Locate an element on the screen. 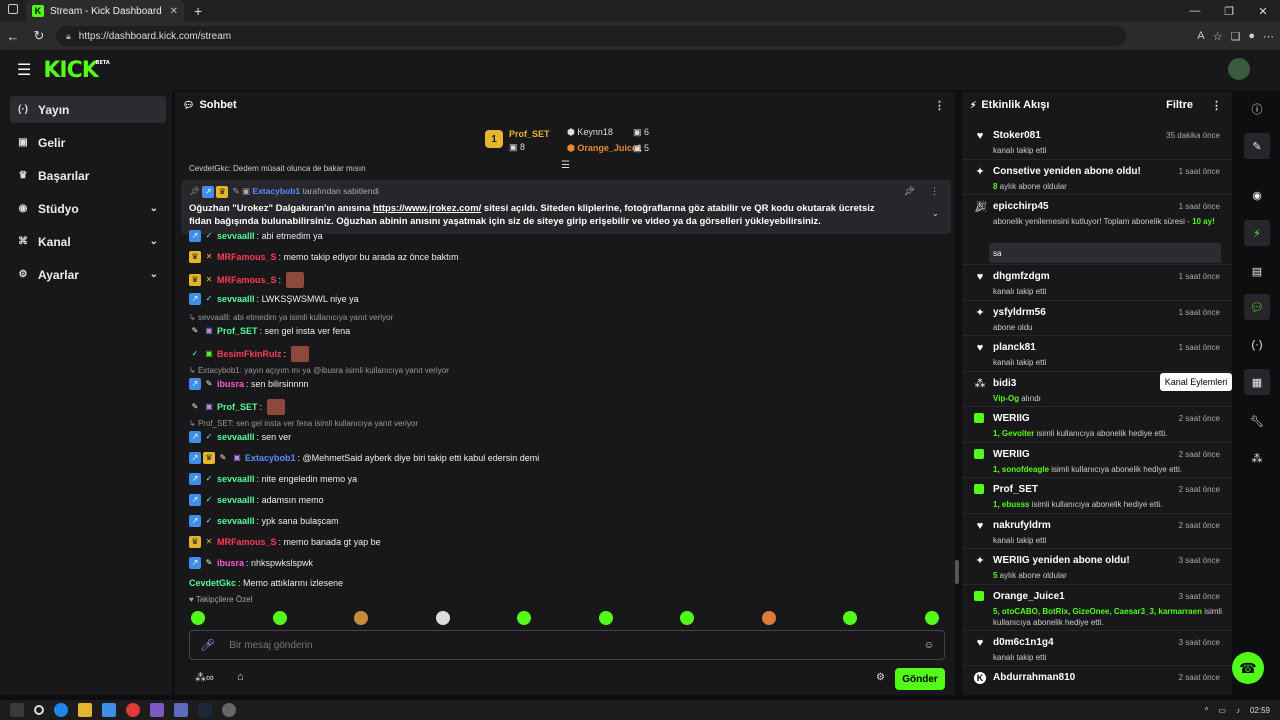 Image resolution: width=1280 pixels, height=720 pixels. url-field: 🔒︎ https://dashboard.kick.com/stream is located at coordinates (591, 36).